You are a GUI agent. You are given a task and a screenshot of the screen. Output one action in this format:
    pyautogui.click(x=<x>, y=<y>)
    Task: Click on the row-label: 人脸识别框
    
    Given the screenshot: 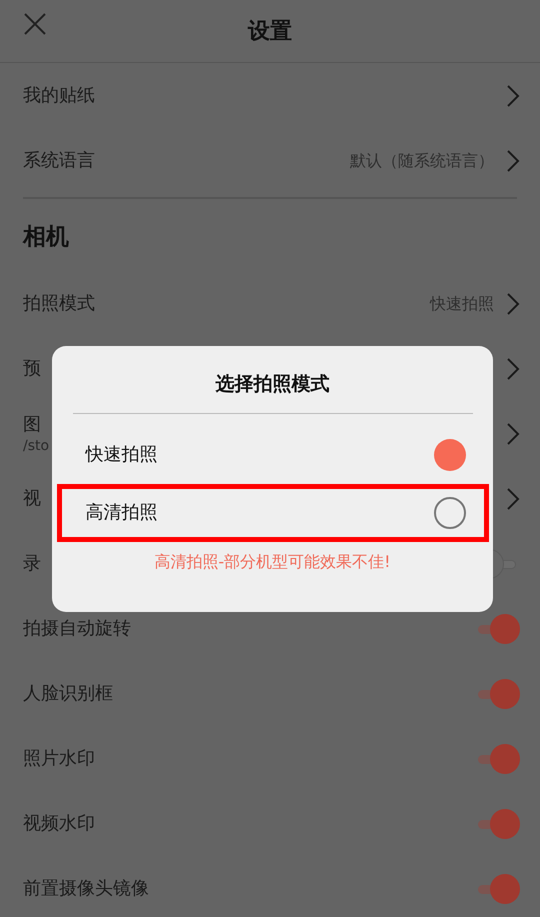 What is the action you would take?
    pyautogui.click(x=68, y=694)
    